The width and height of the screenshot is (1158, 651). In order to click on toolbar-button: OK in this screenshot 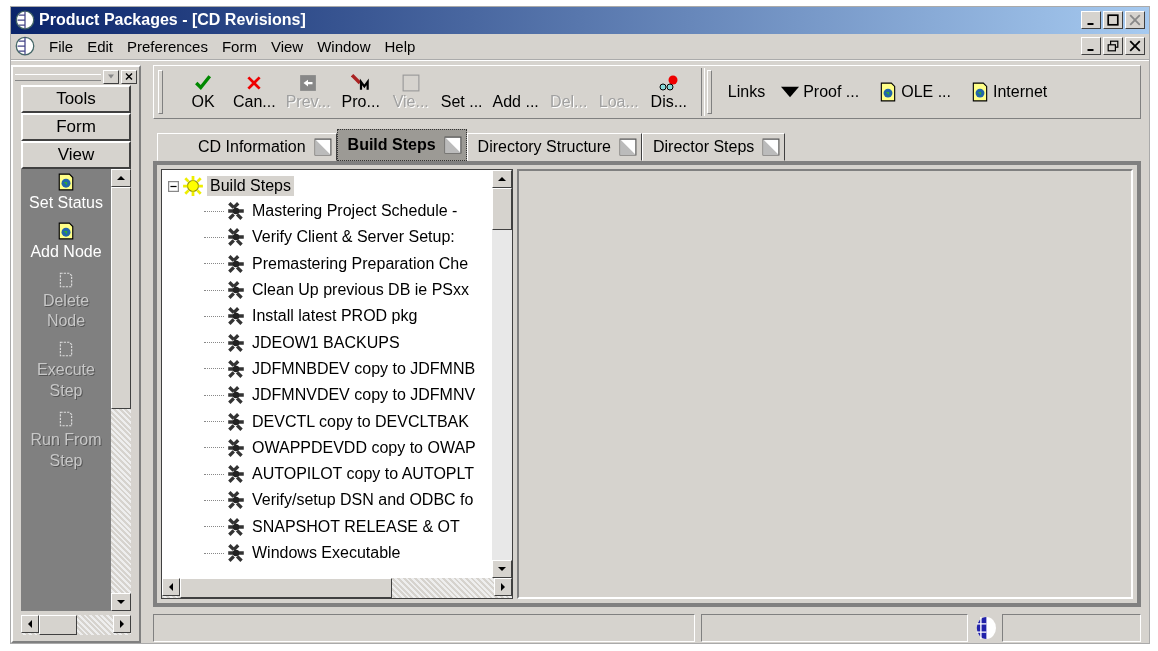, I will do `click(203, 92)`.